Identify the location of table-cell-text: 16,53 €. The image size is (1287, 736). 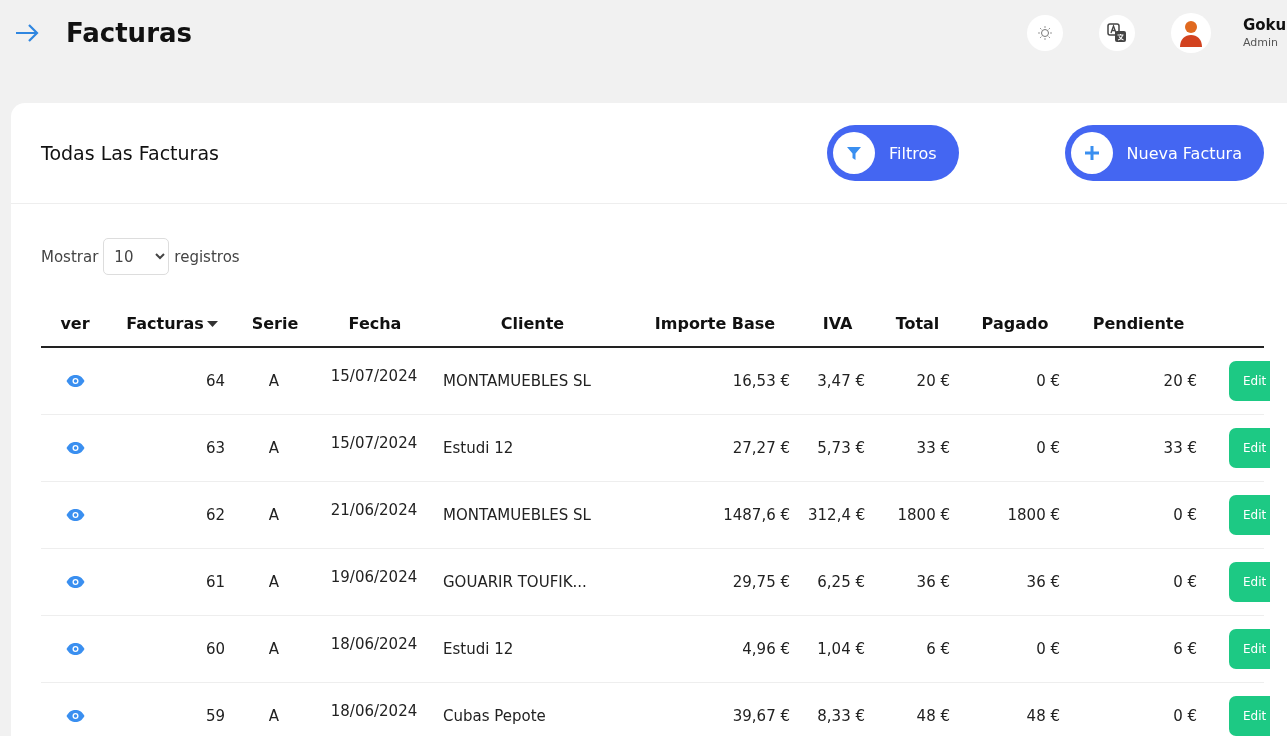
(761, 381).